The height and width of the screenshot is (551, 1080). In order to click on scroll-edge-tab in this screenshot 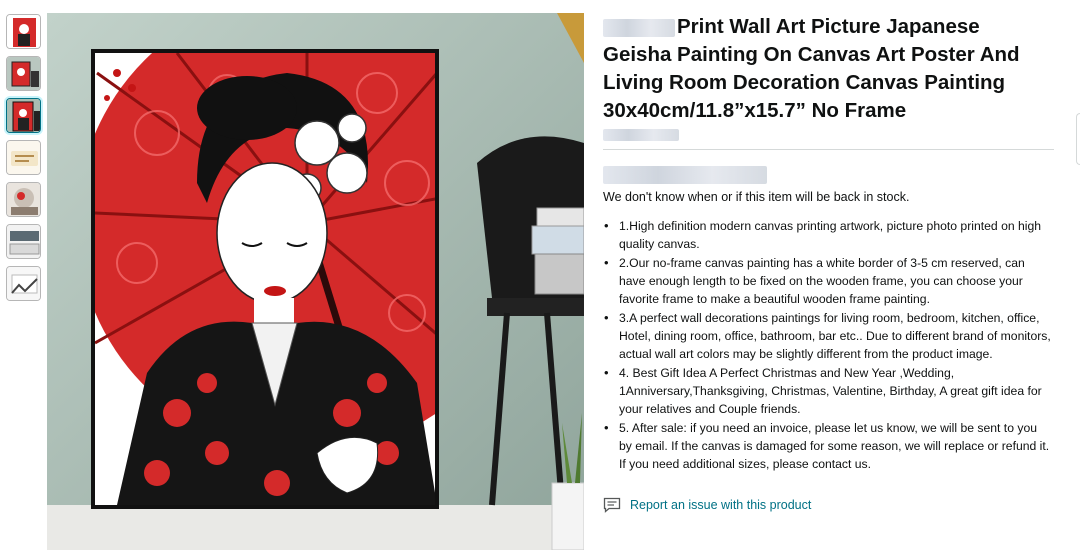, I will do `click(1078, 139)`.